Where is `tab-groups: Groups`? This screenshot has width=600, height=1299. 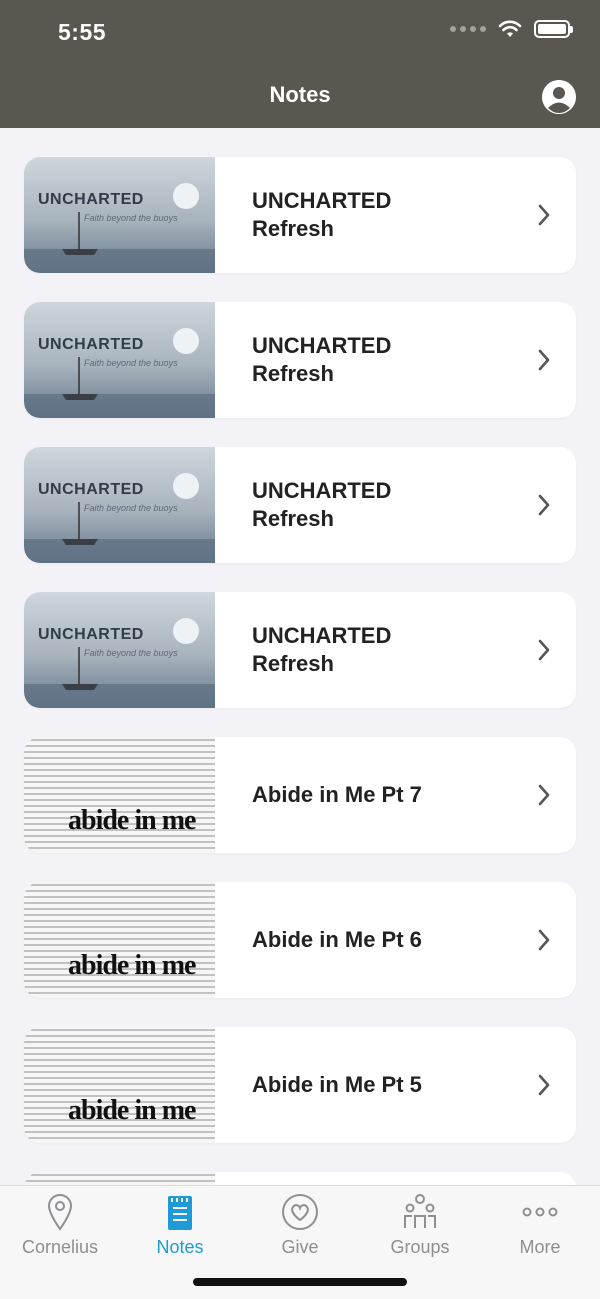 tab-groups: Groups is located at coordinates (420, 1225).